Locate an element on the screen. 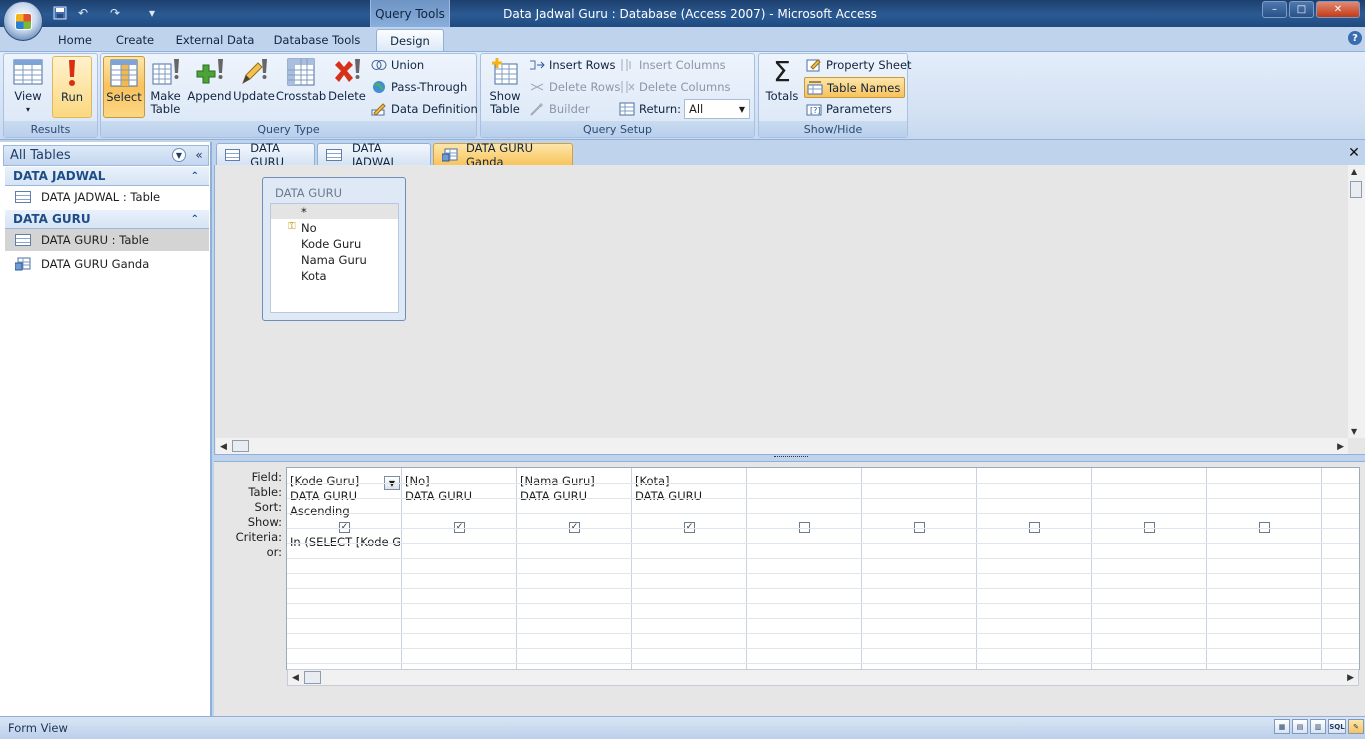  pivotchart-view-icon: ▥ is located at coordinates (1318, 726).